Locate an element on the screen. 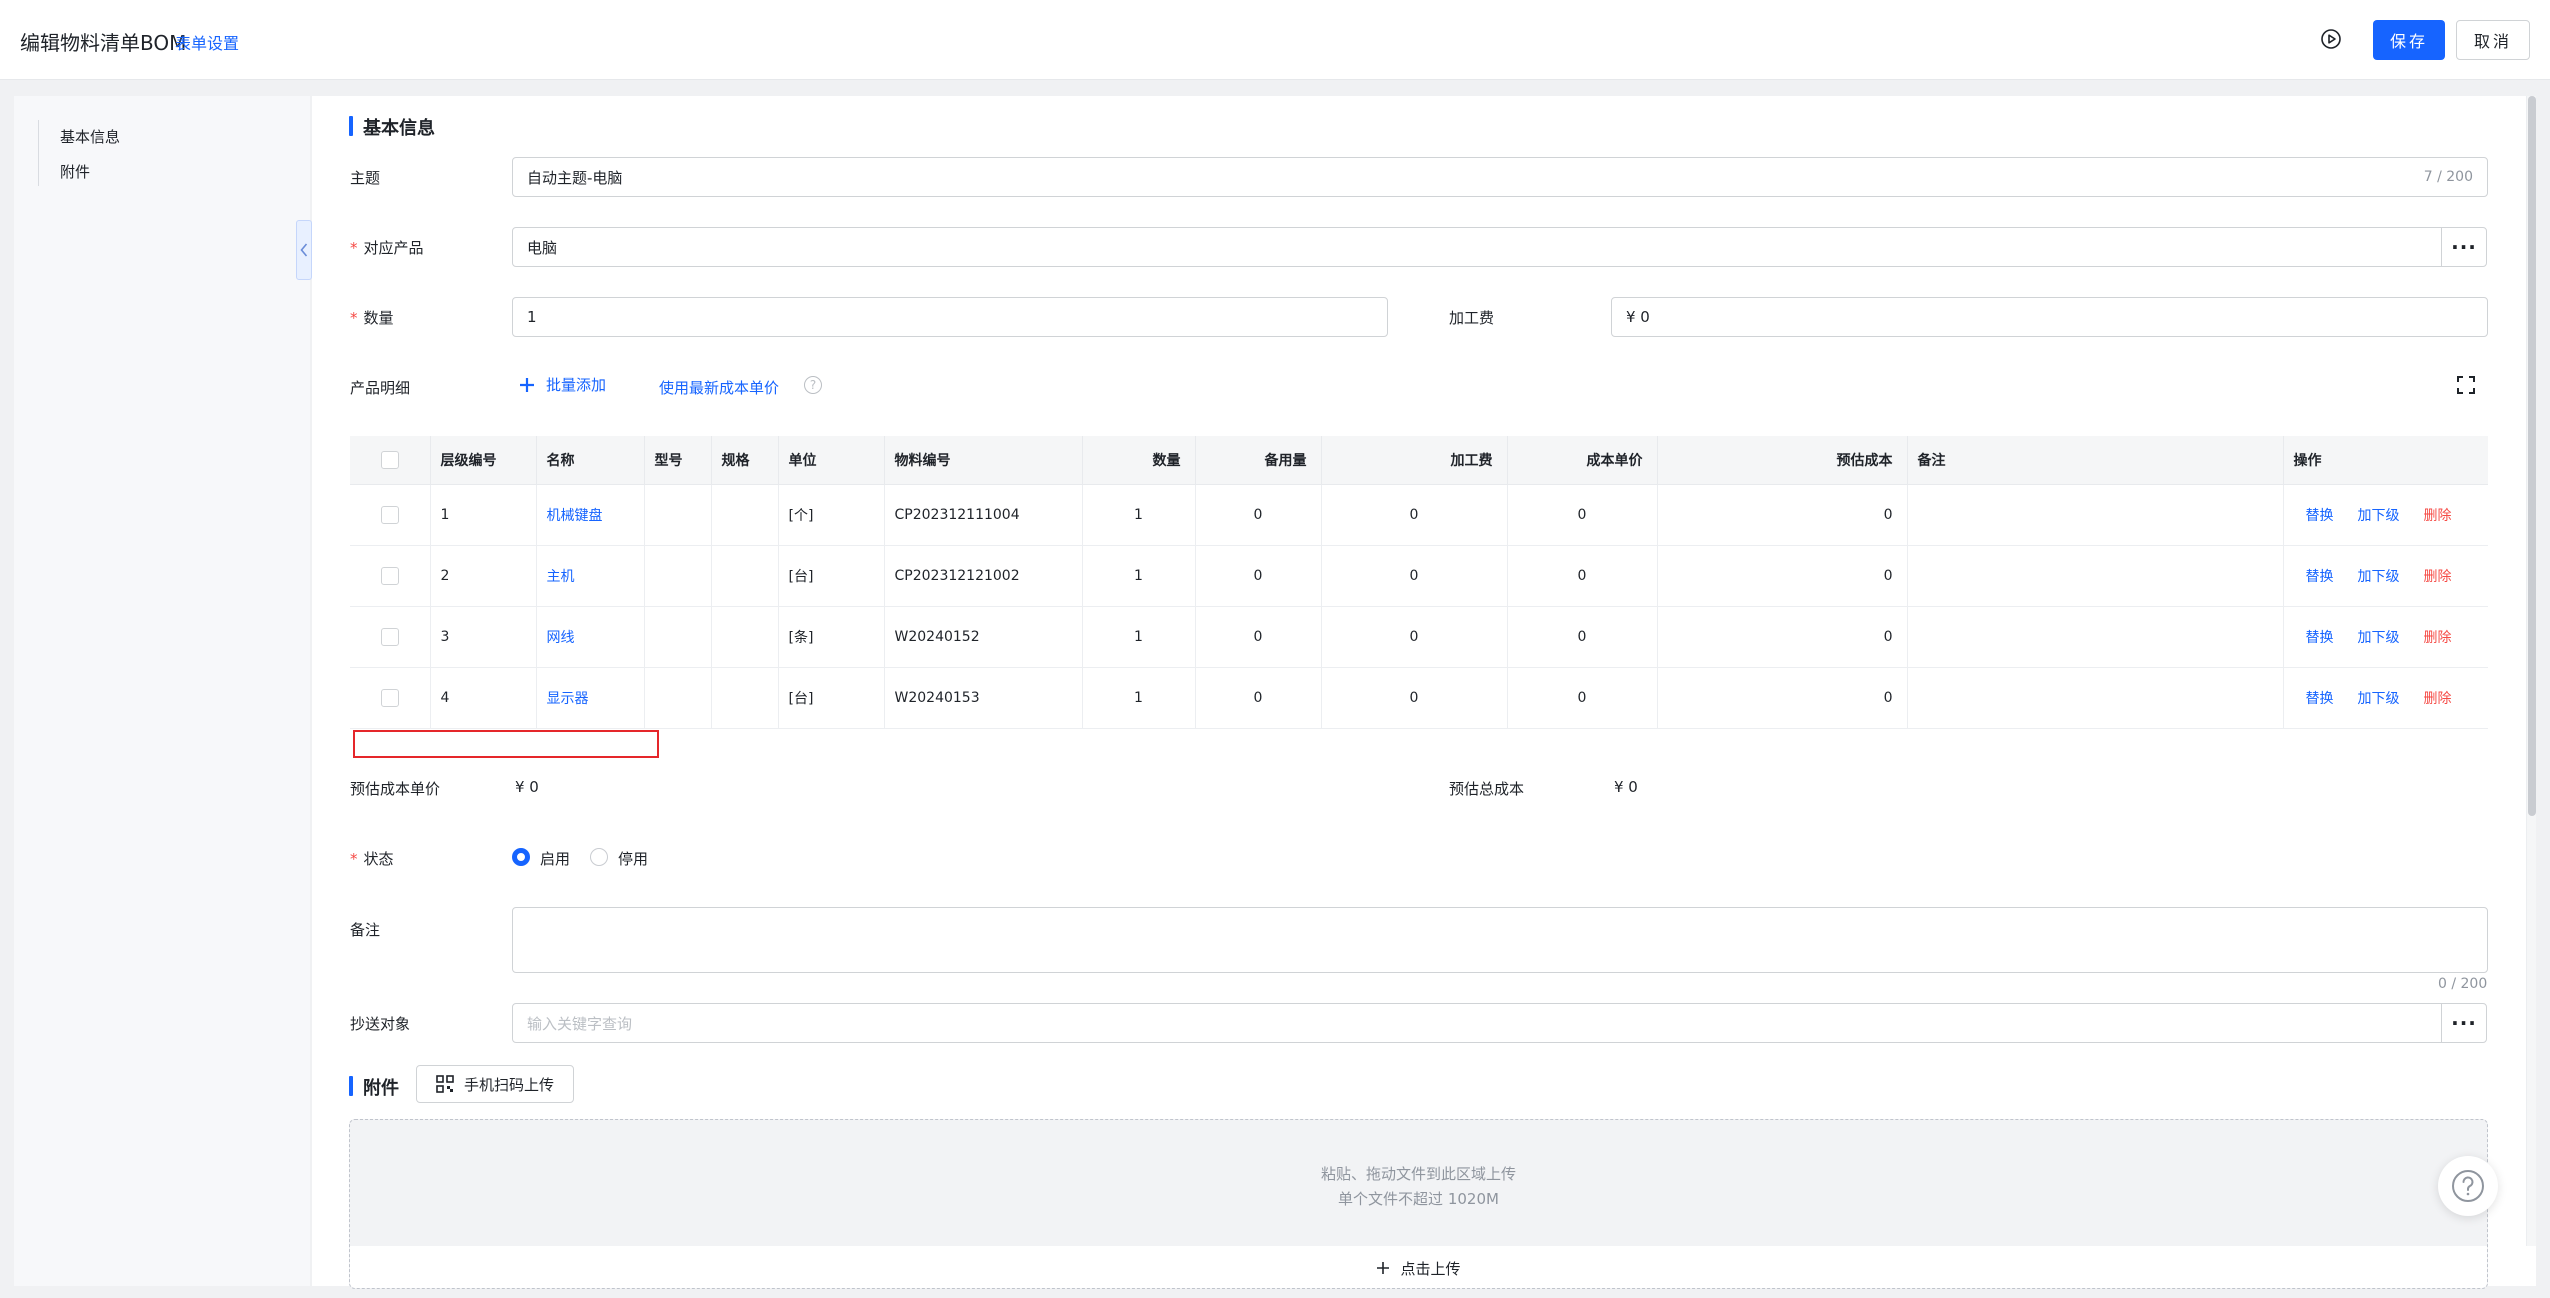  fee-cell: 0 is located at coordinates (1414, 576).